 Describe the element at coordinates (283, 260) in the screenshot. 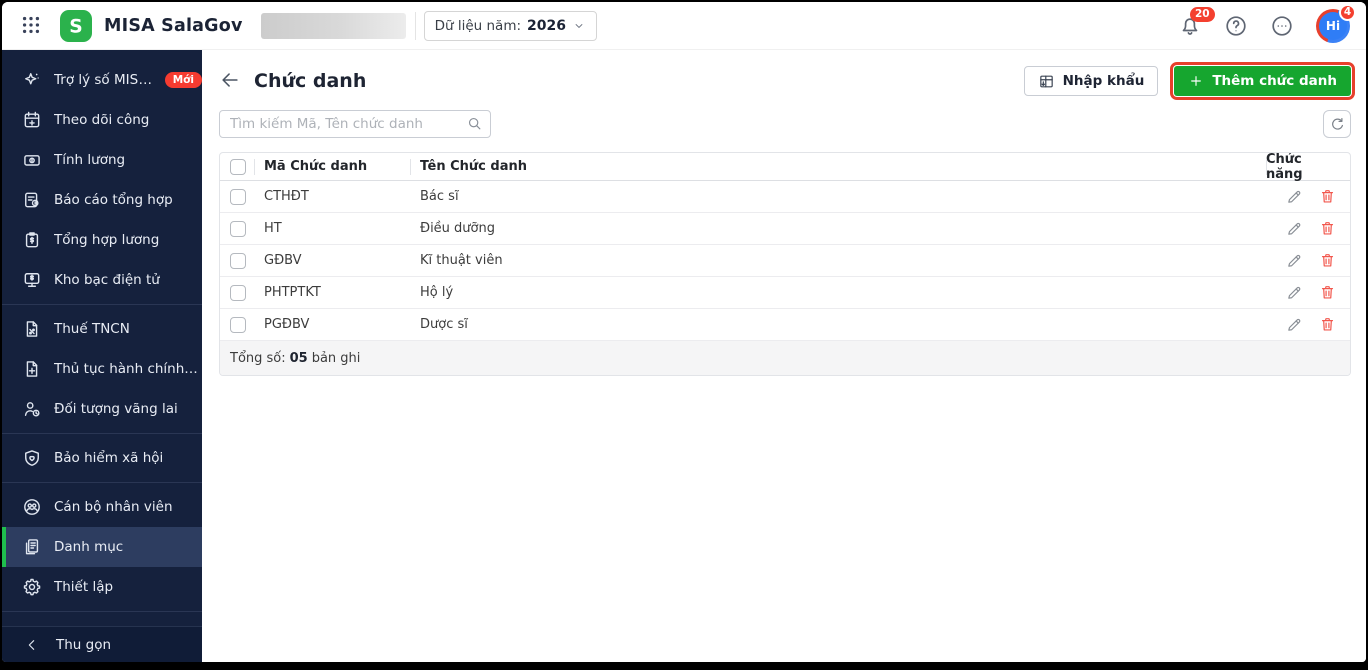

I see `job-code: GĐBV` at that location.